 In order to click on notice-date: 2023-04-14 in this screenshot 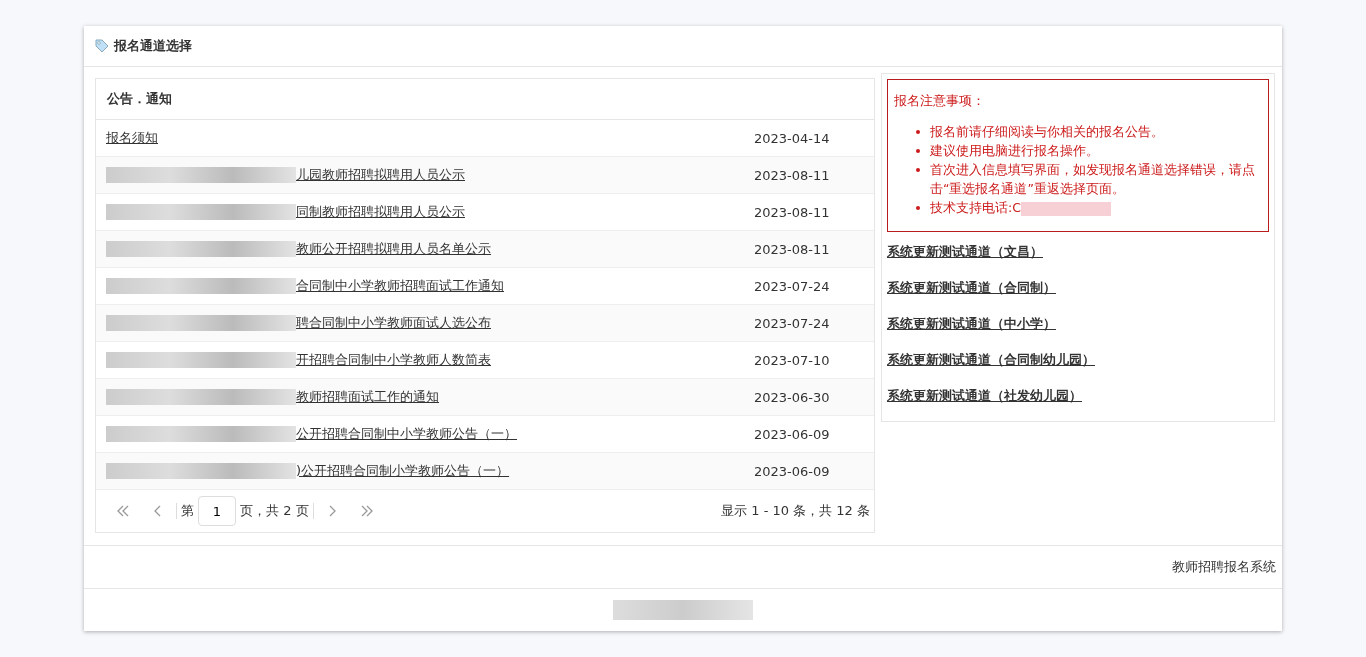, I will do `click(792, 138)`.